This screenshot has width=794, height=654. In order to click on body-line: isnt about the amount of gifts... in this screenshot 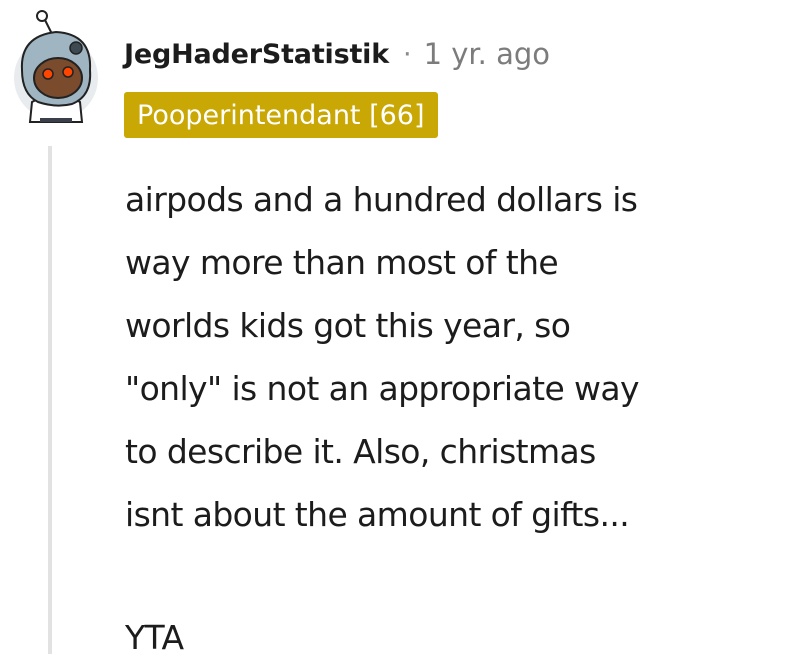, I will do `click(377, 514)`.